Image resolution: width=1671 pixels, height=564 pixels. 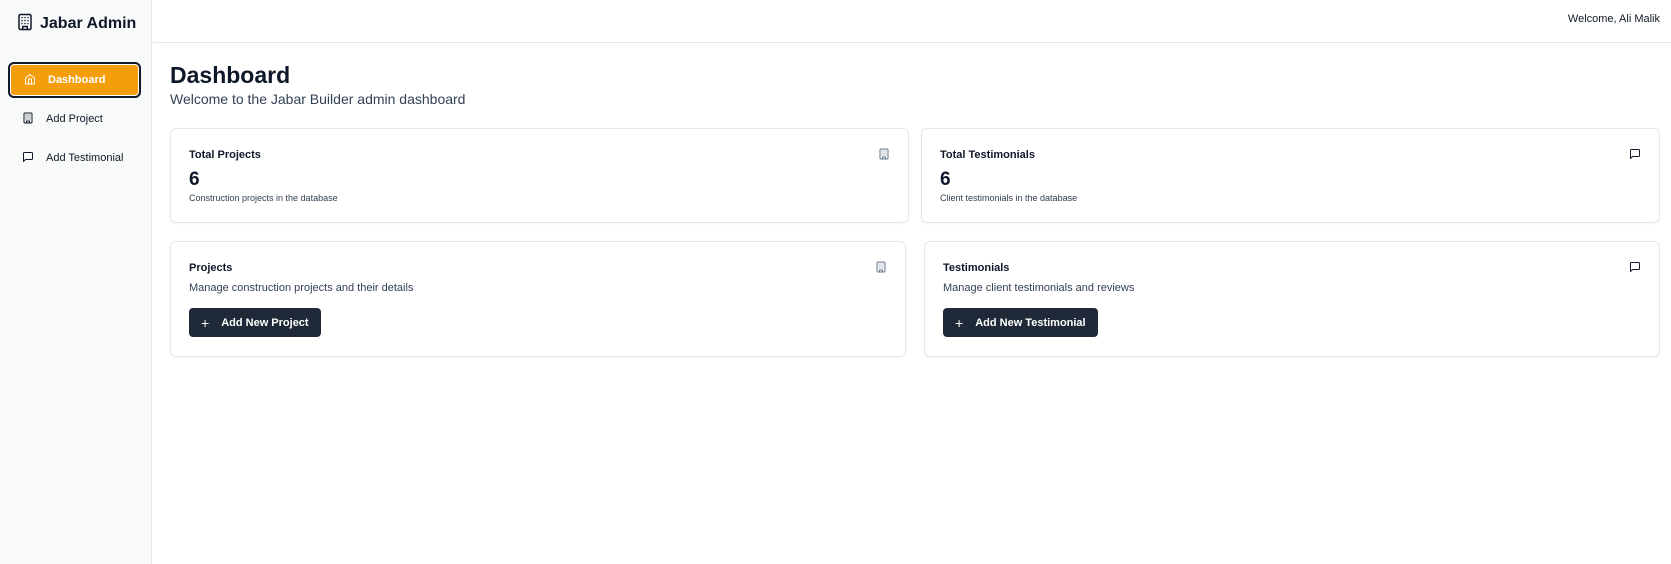 I want to click on sidebar-item-dashboard: Dashboard, so click(x=74, y=80).